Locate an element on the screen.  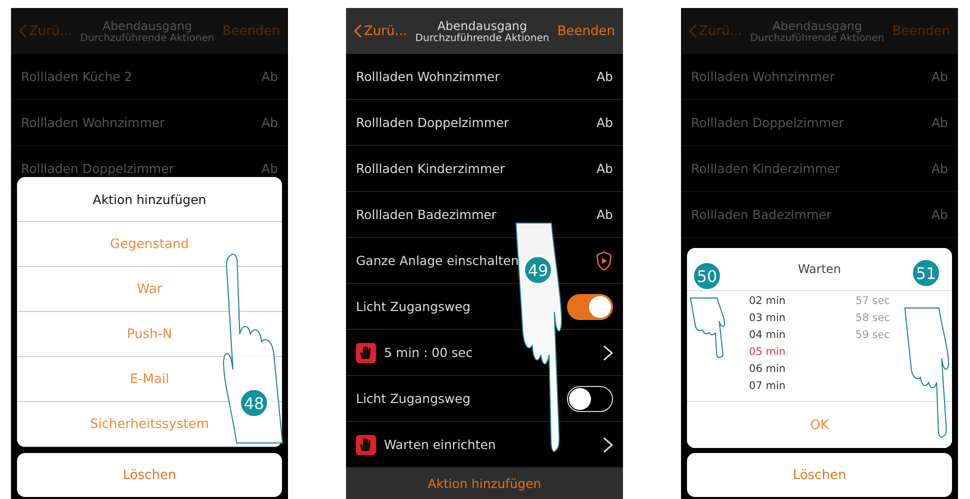
toggle-switch is located at coordinates (590, 307).